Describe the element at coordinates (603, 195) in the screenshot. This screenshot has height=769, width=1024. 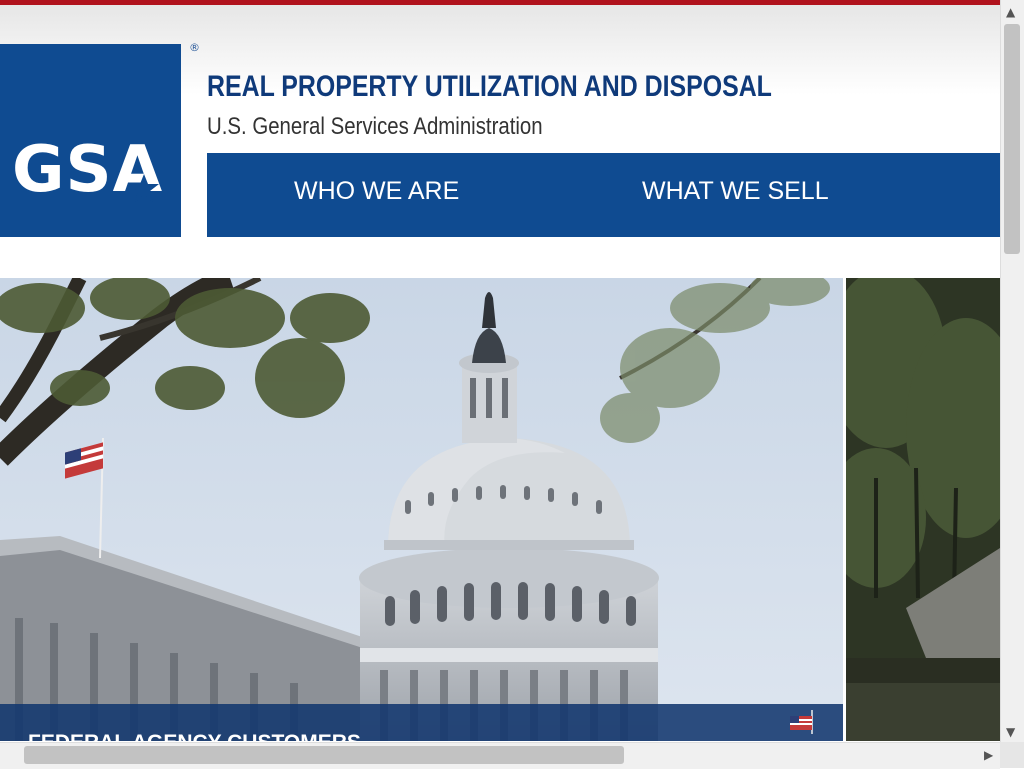
I see `main-nav: WHO WE ARE WHAT WE SELL` at that location.